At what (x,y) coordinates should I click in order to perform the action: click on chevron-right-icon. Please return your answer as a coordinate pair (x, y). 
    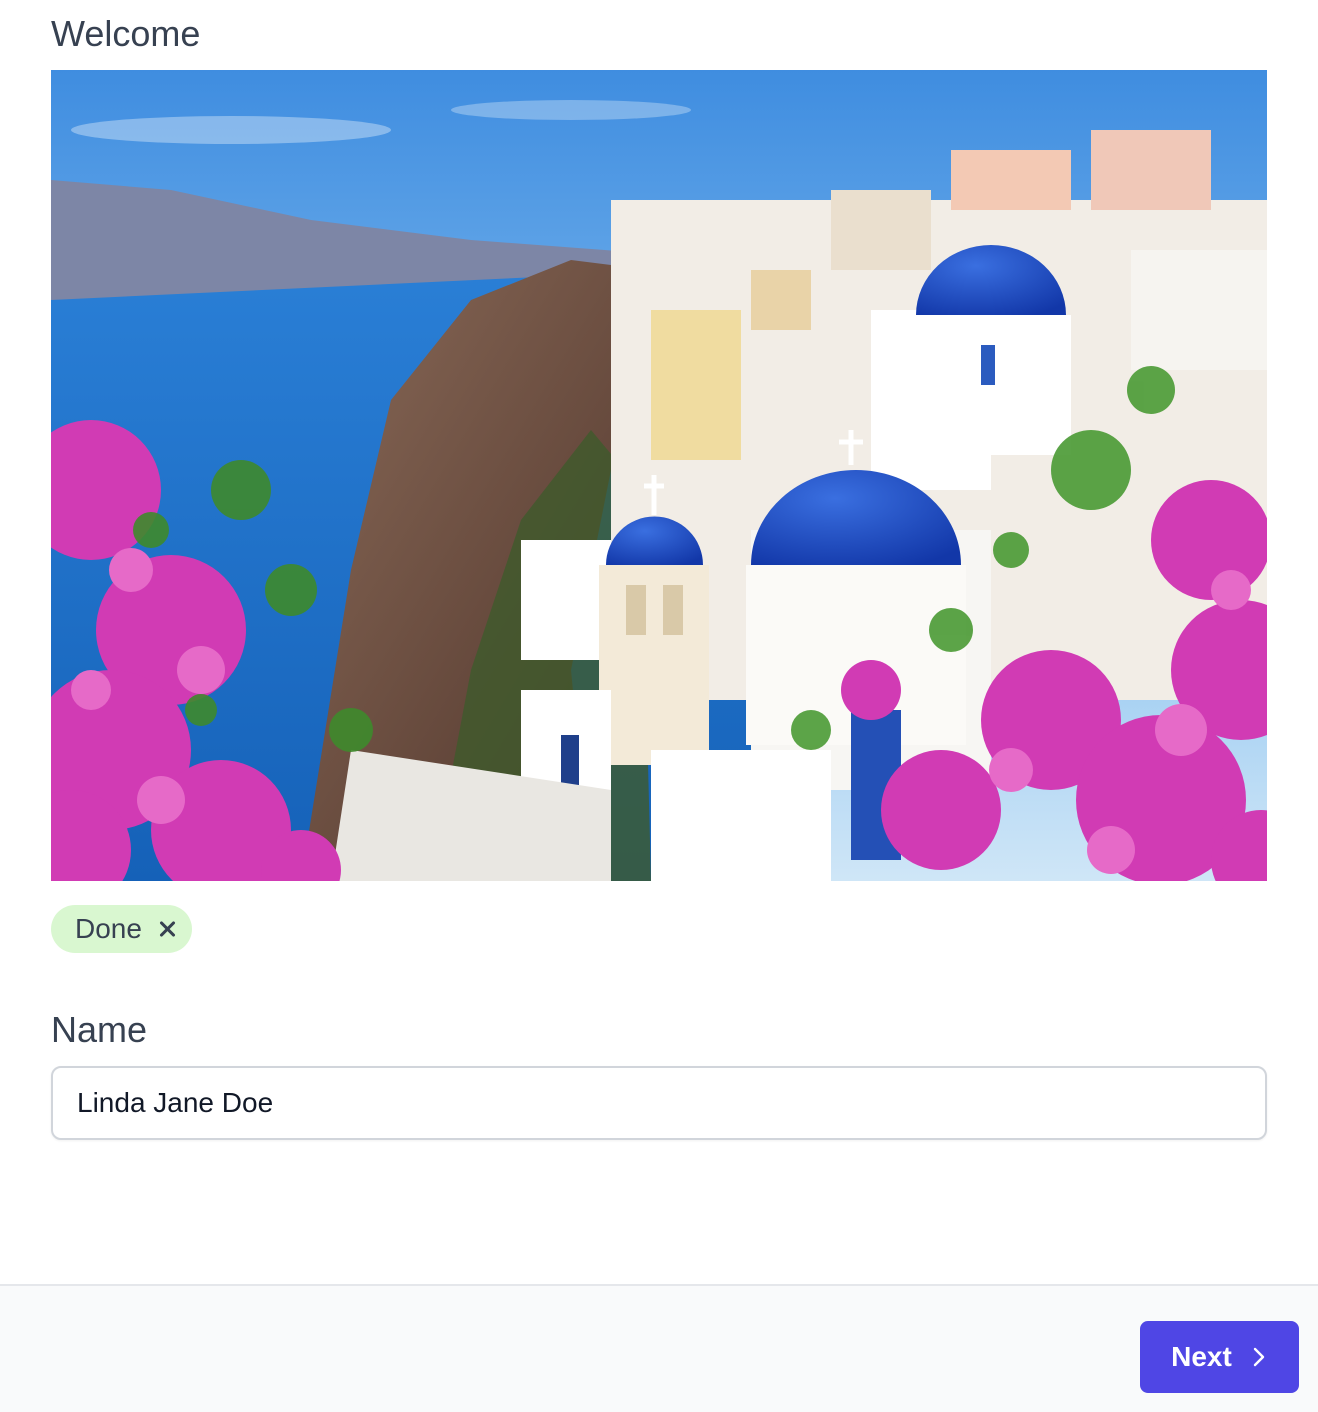
    Looking at the image, I should click on (1259, 1357).